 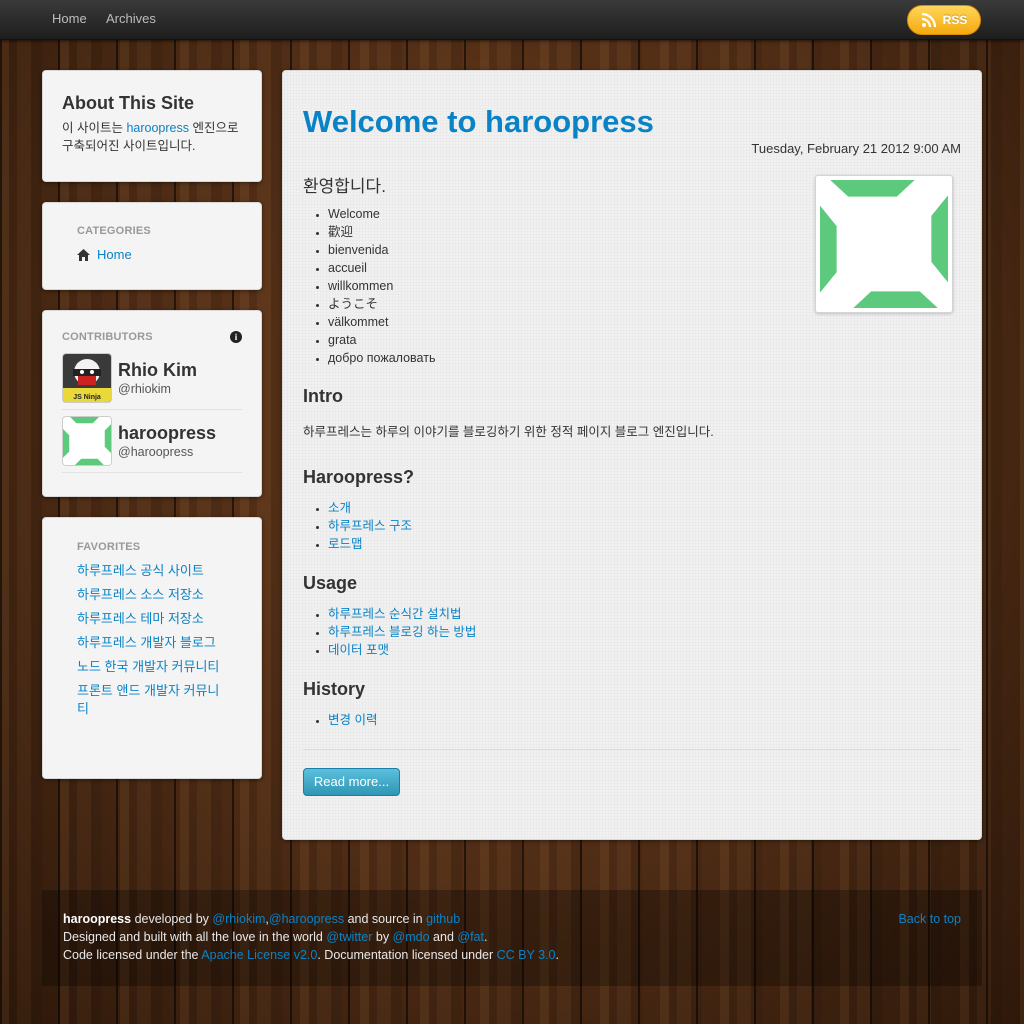 I want to click on welcome-item: добро пожаловать, so click(x=644, y=358).